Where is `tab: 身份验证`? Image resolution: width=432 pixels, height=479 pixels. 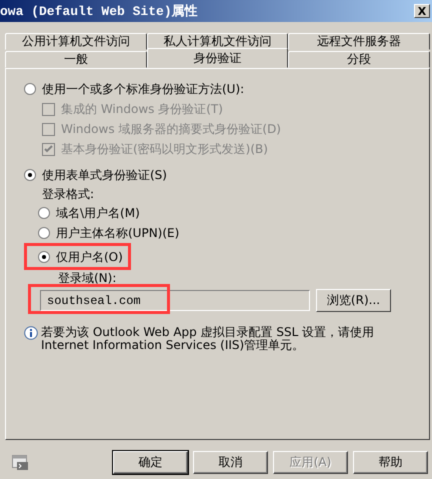 tab: 身份验证 is located at coordinates (217, 58).